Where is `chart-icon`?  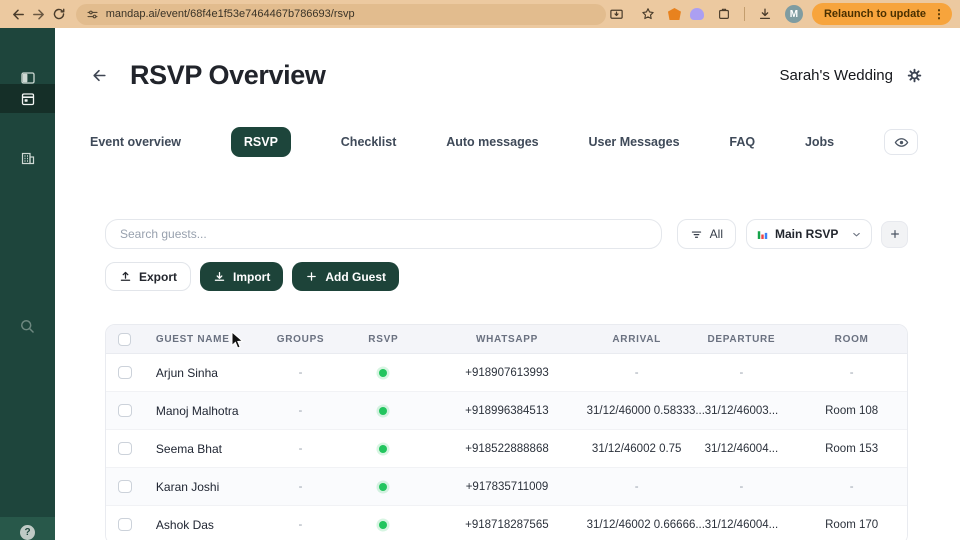 chart-icon is located at coordinates (762, 234).